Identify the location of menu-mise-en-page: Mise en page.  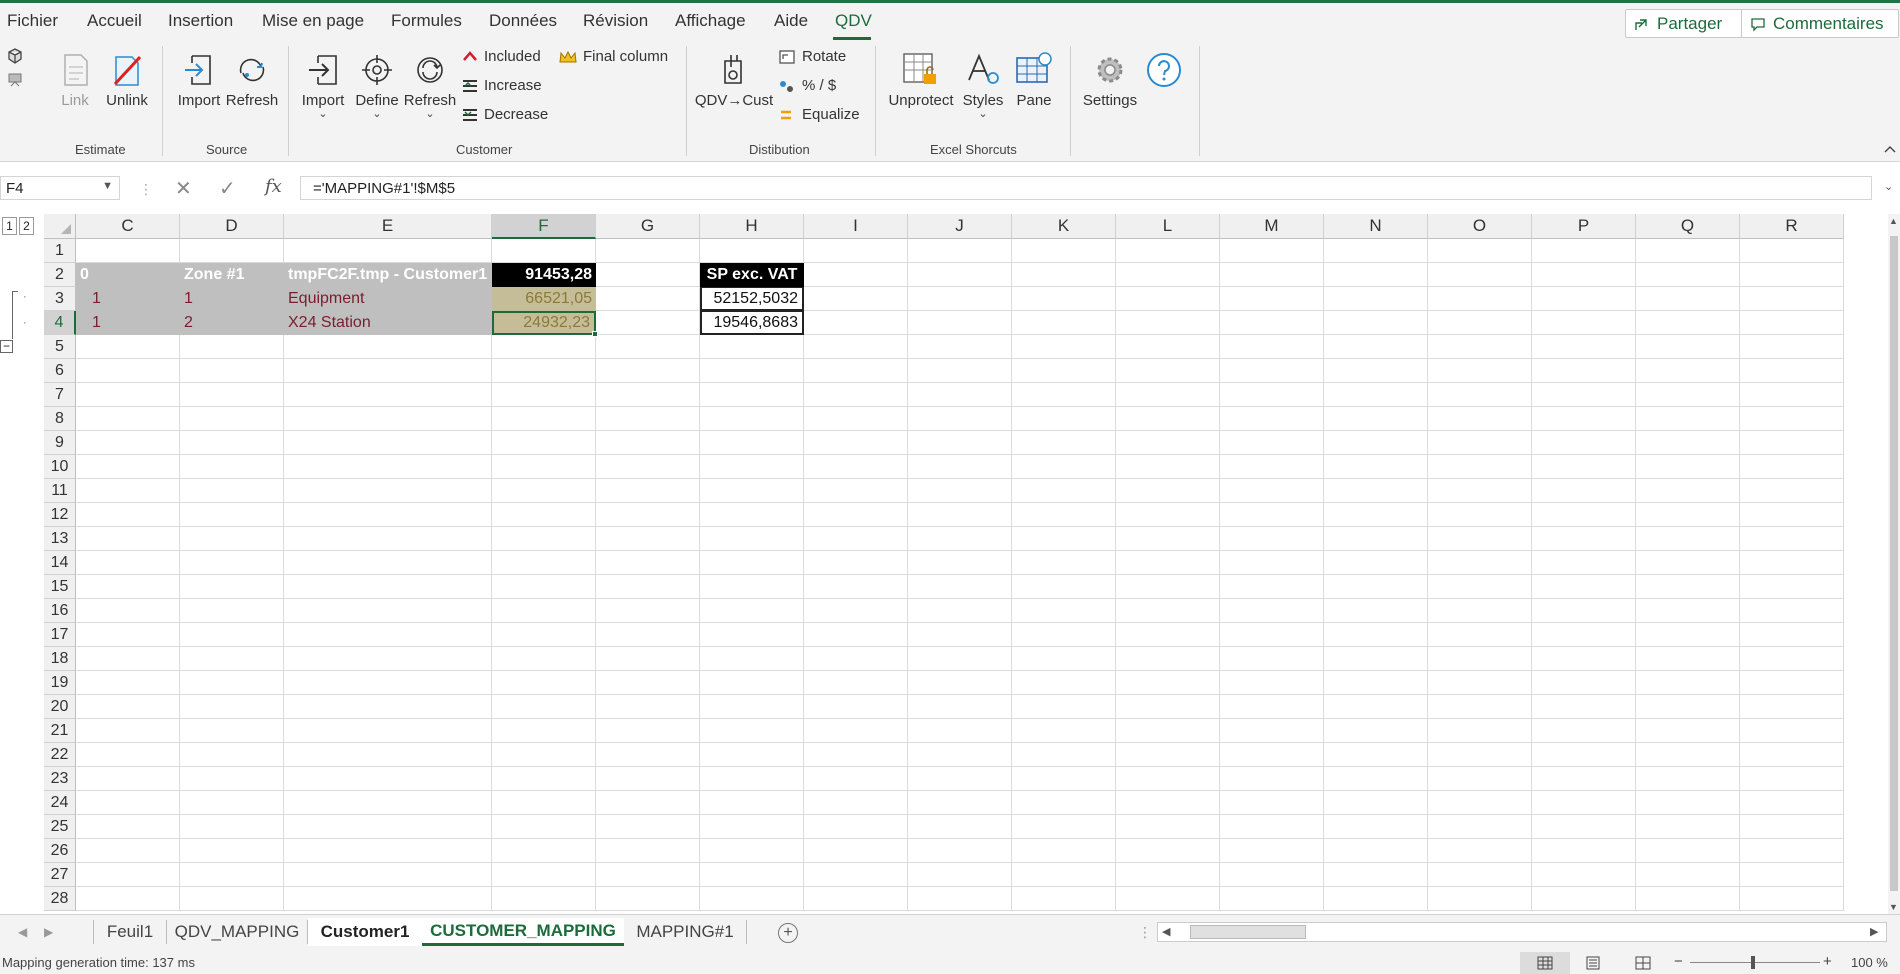
(313, 21).